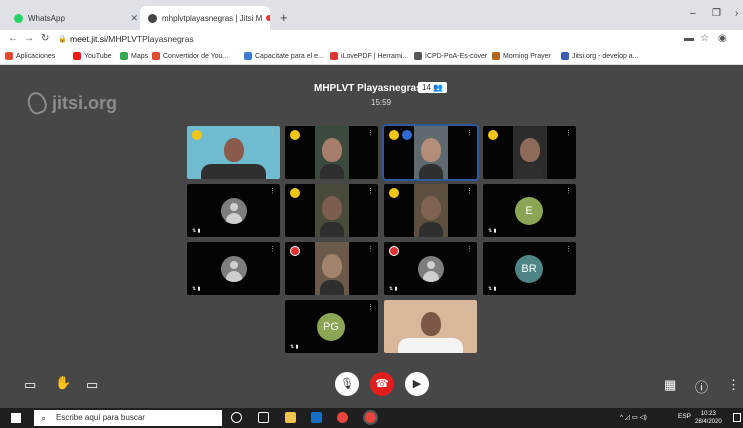 Image resolution: width=743 pixels, height=428 pixels. Describe the element at coordinates (134, 56) in the screenshot. I see `bookmark-item: Maps` at that location.